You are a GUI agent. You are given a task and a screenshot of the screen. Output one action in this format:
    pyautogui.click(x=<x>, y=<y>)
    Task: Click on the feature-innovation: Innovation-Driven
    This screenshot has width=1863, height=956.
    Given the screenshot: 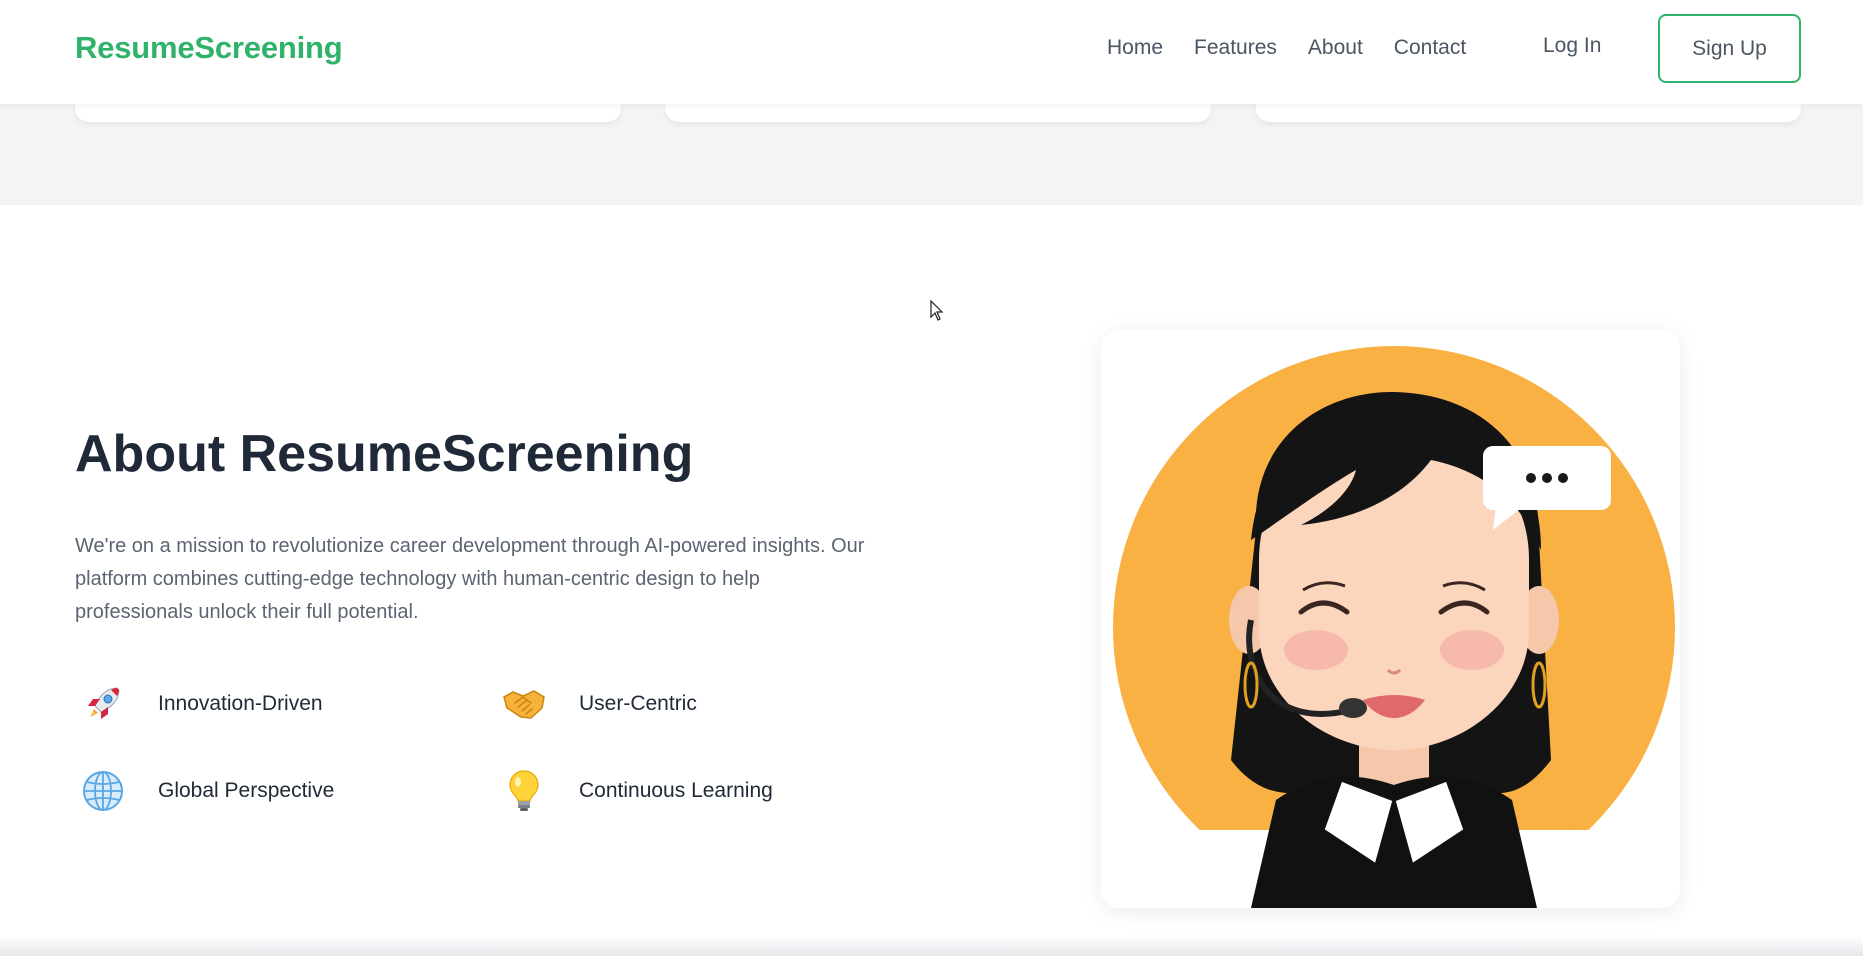 What is the action you would take?
    pyautogui.click(x=201, y=704)
    